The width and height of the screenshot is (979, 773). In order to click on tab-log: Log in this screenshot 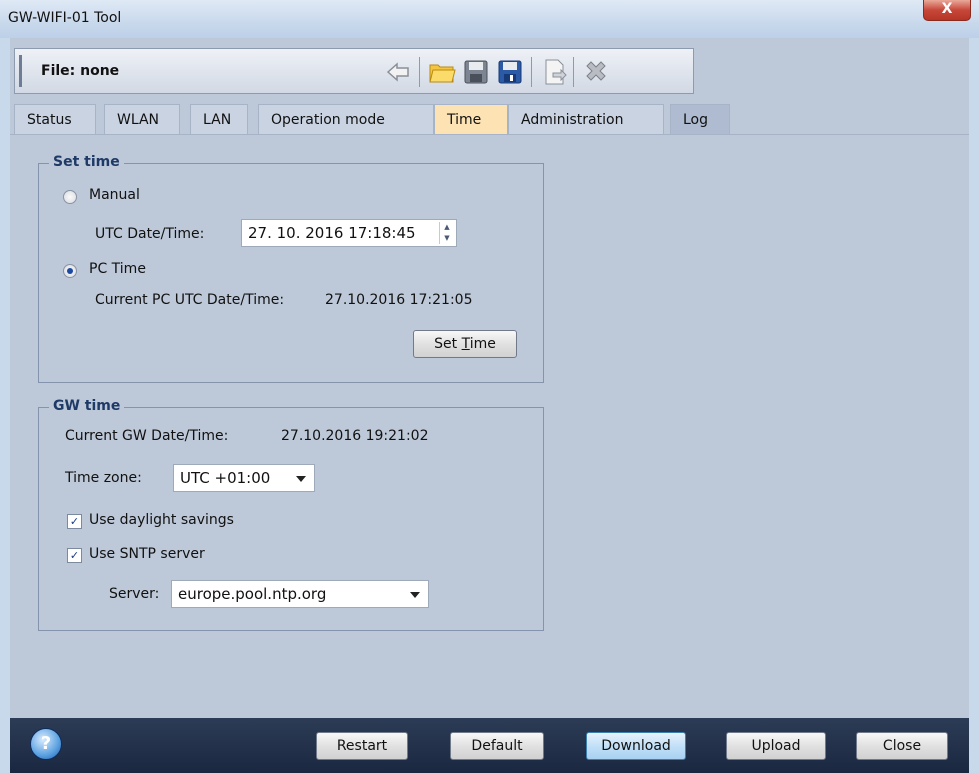, I will do `click(700, 119)`.